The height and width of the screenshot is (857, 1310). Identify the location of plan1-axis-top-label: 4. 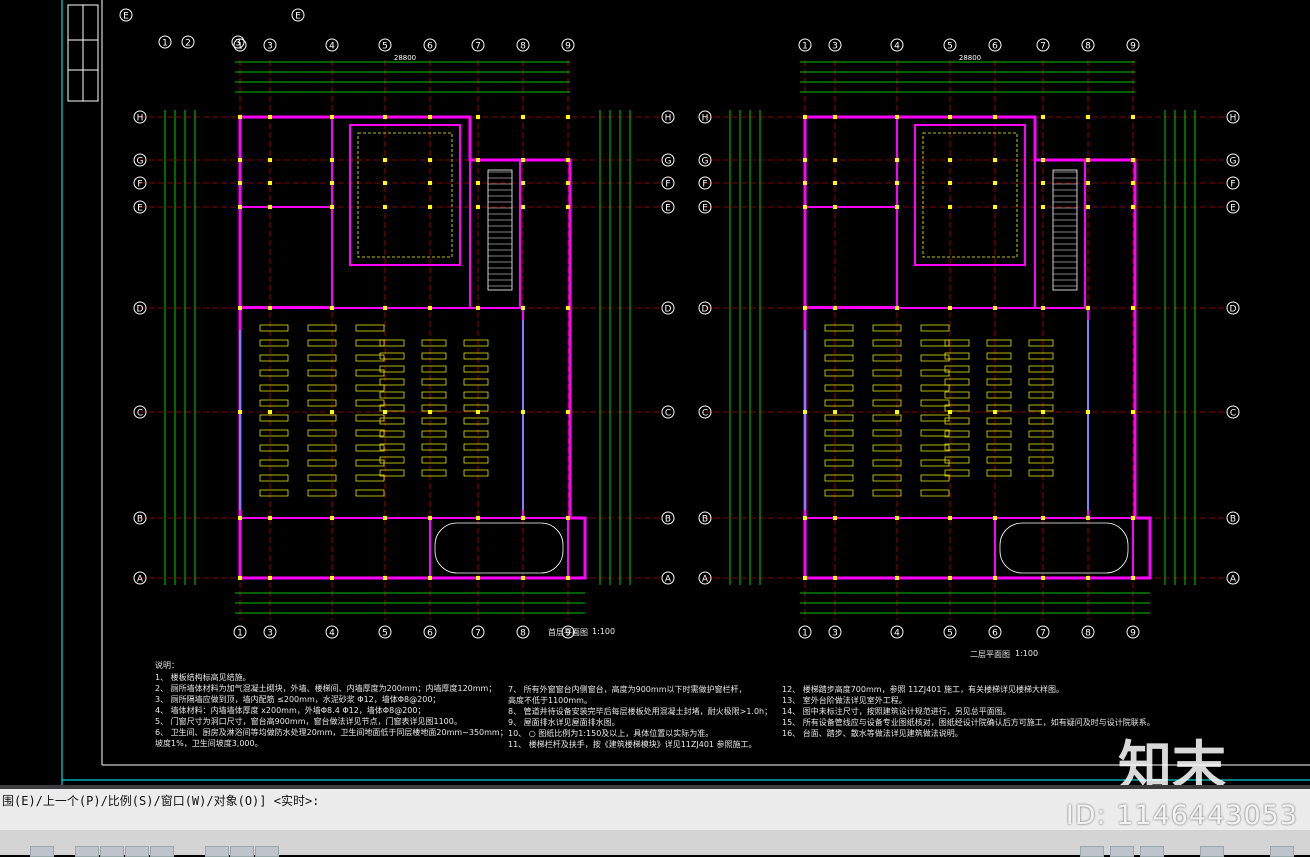
(332, 47).